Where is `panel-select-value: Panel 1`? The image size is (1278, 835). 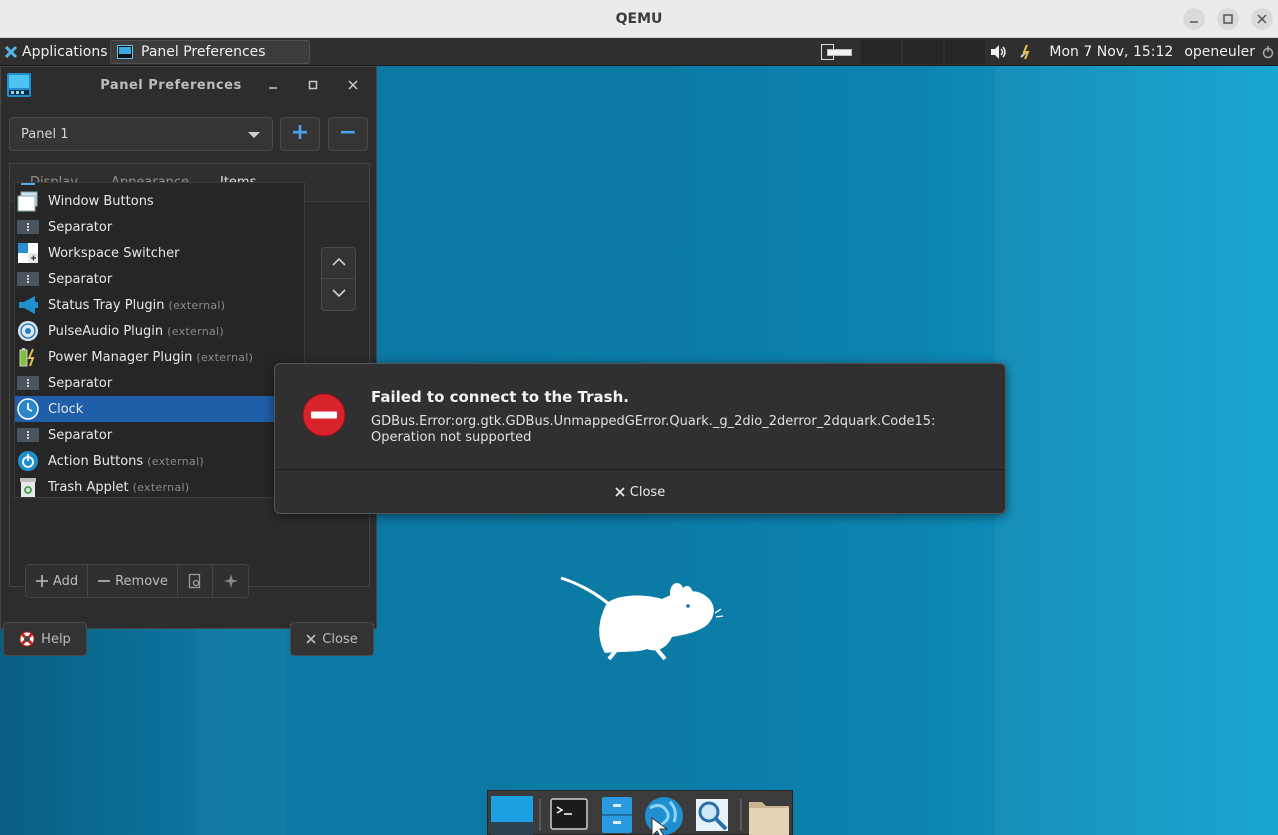
panel-select-value: Panel 1 is located at coordinates (45, 134).